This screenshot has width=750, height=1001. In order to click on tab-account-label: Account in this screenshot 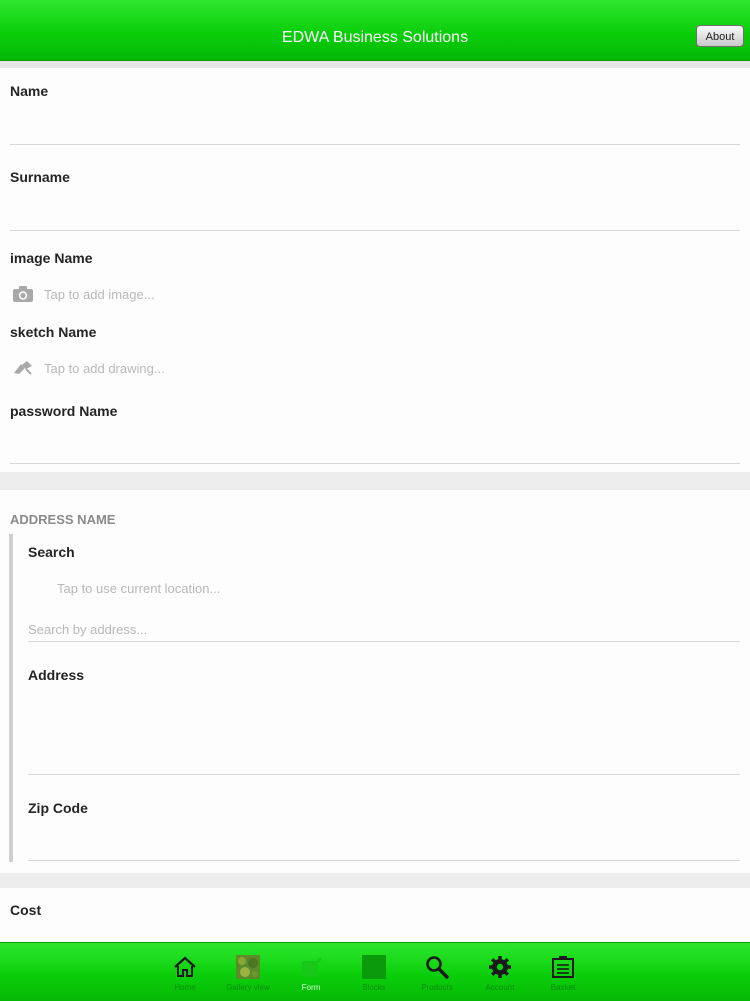, I will do `click(500, 987)`.